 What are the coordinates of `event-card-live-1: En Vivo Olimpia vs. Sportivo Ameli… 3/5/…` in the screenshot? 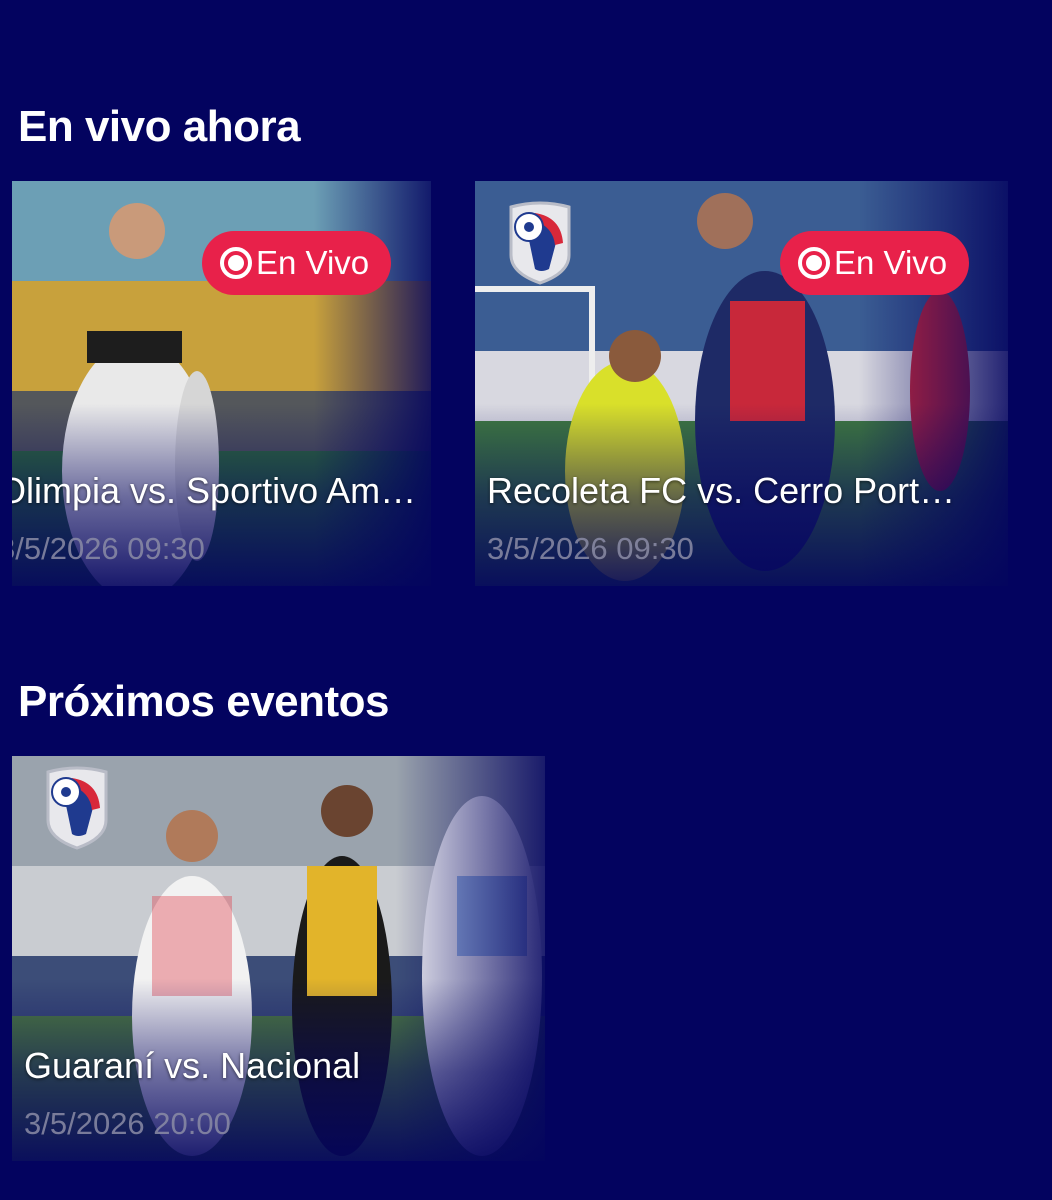 It's located at (221, 383).